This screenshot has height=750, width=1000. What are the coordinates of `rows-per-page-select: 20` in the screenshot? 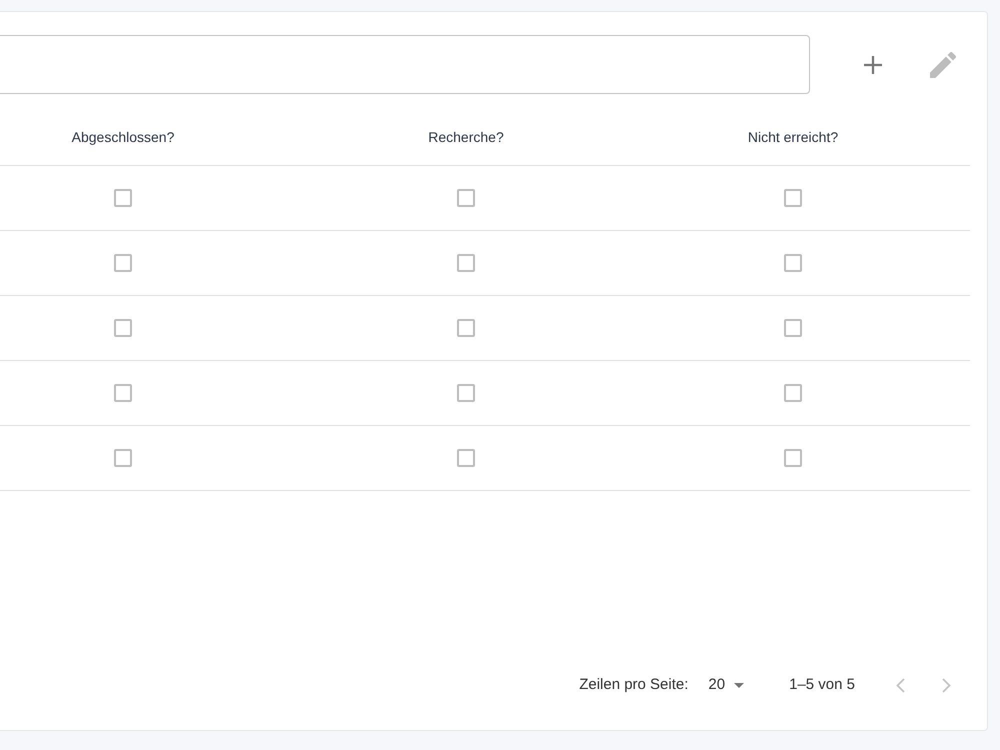 It's located at (726, 685).